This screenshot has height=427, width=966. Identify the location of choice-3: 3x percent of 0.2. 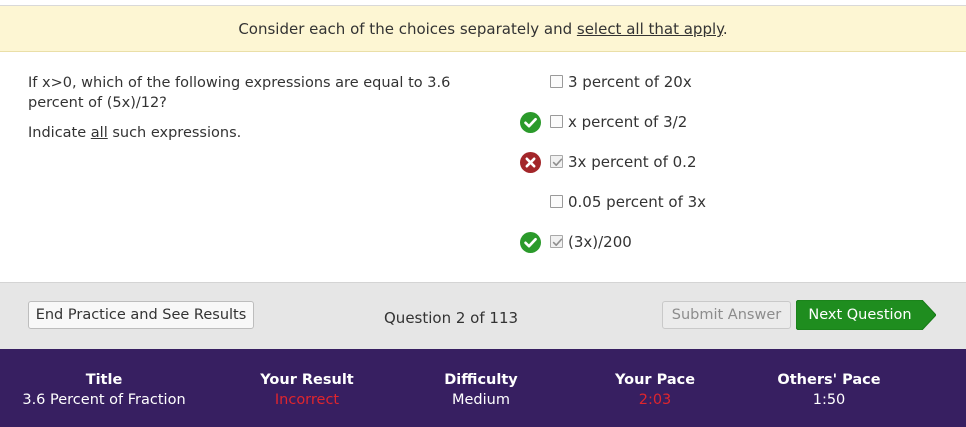
(730, 170).